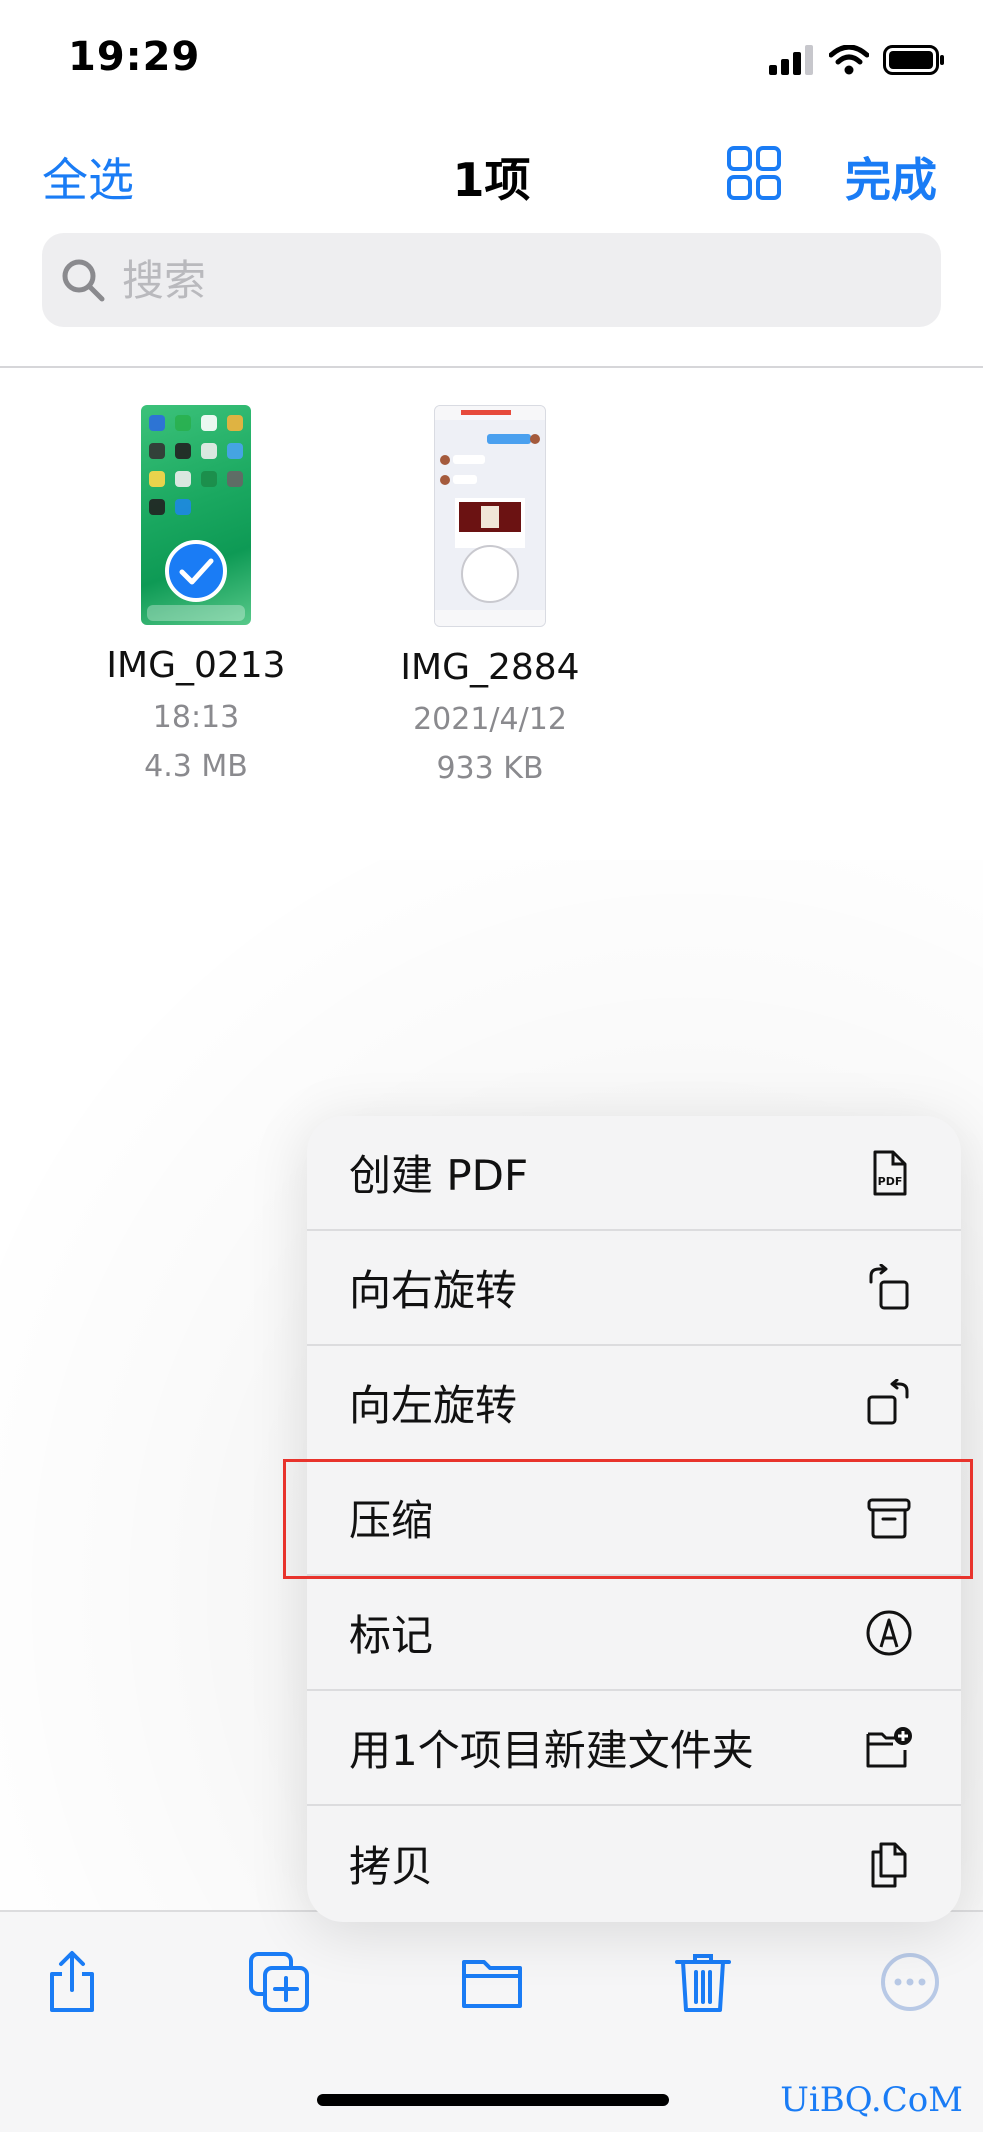 The width and height of the screenshot is (983, 2132). What do you see at coordinates (888, 1401) in the screenshot?
I see `rotate-left-icon` at bounding box center [888, 1401].